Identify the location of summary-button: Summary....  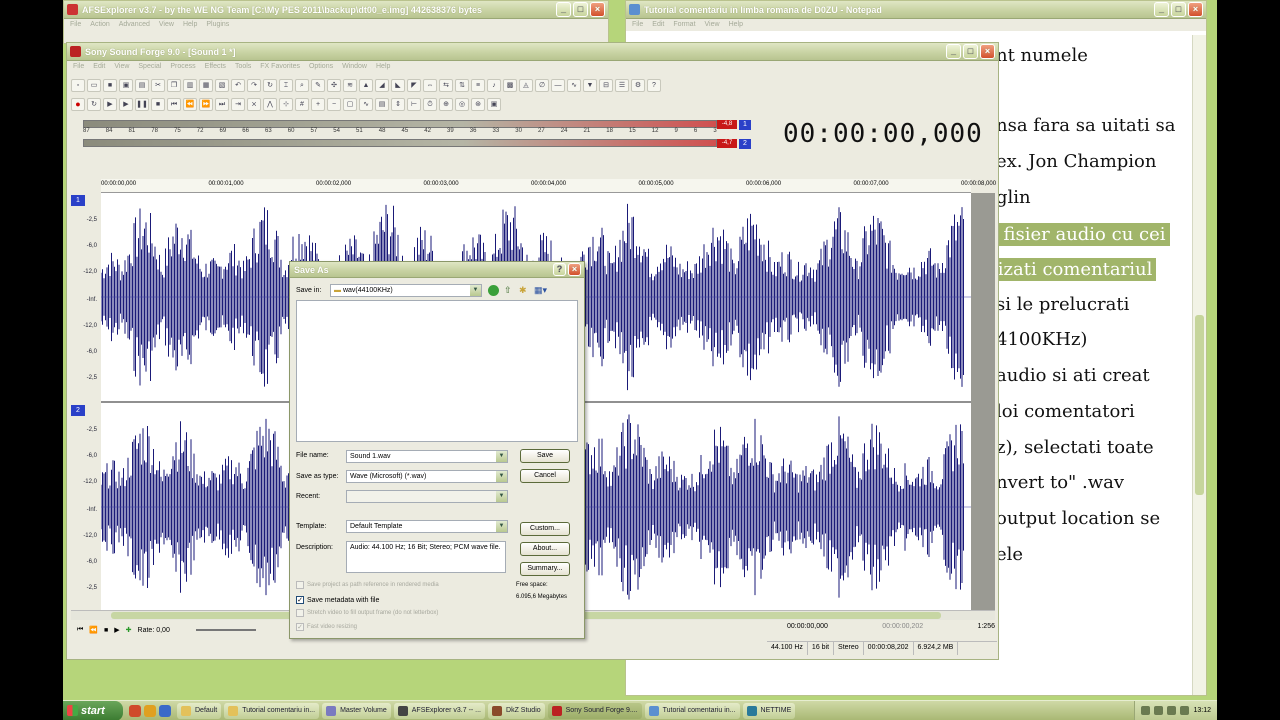
(545, 569).